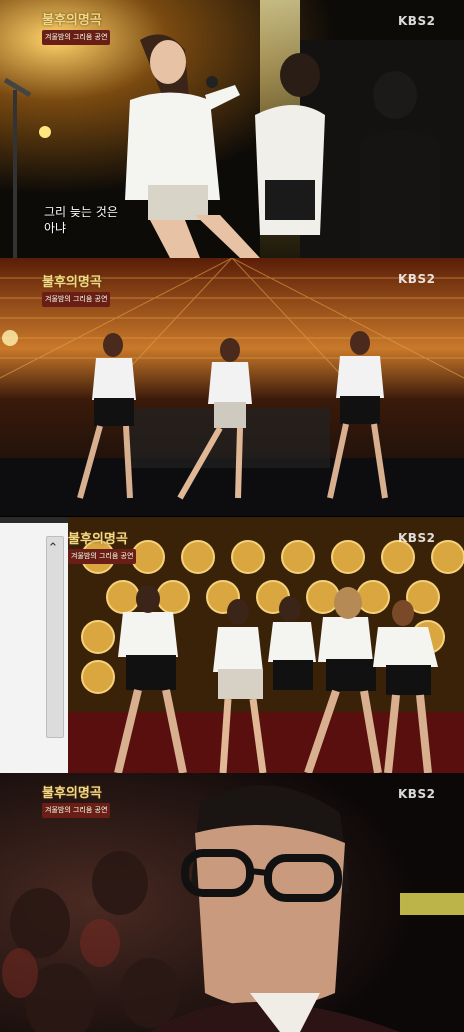 This screenshot has height=1032, width=464. Describe the element at coordinates (55, 637) in the screenshot. I see `vertical-scrollbar` at that location.